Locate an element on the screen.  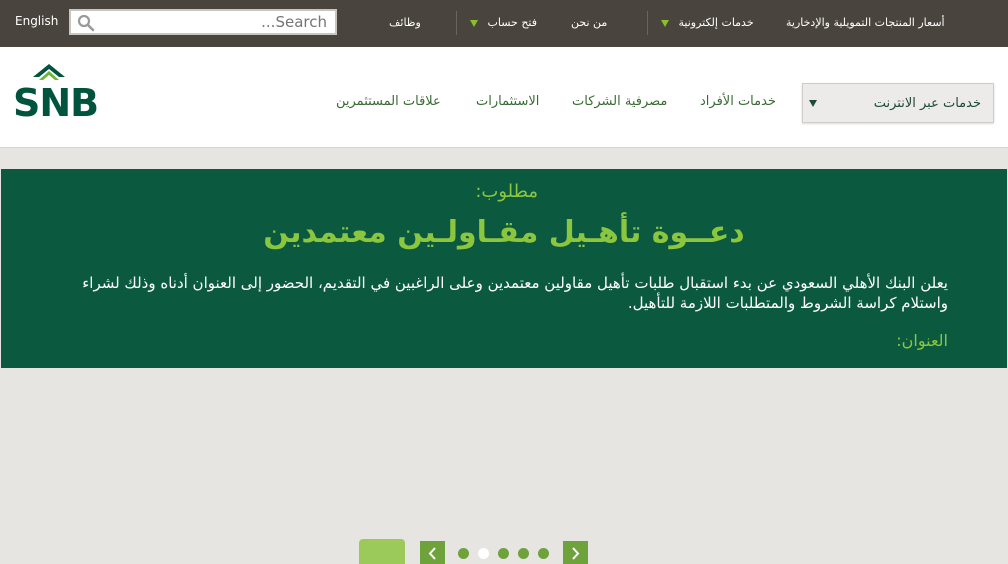
nav-investments: الاستثمارات is located at coordinates (507, 101).